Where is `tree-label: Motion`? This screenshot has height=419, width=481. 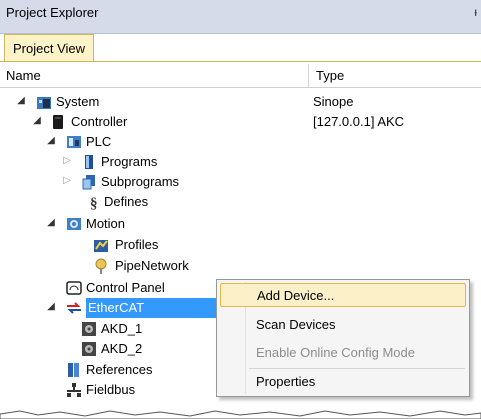 tree-label: Motion is located at coordinates (106, 223).